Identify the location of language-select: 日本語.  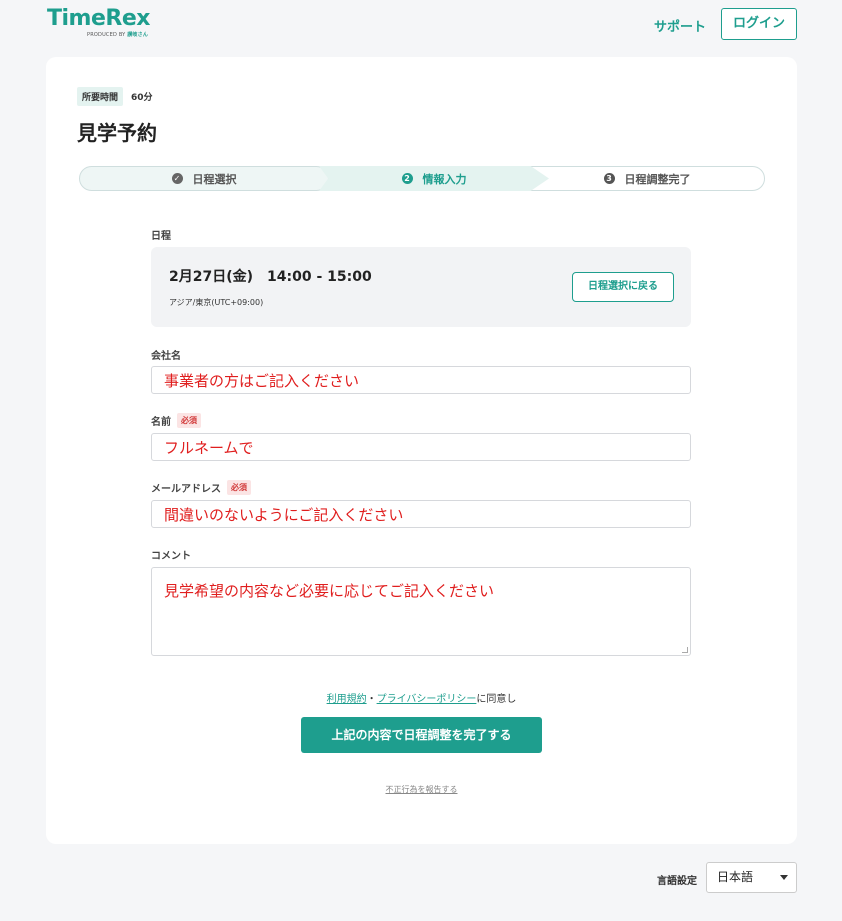
(751, 877).